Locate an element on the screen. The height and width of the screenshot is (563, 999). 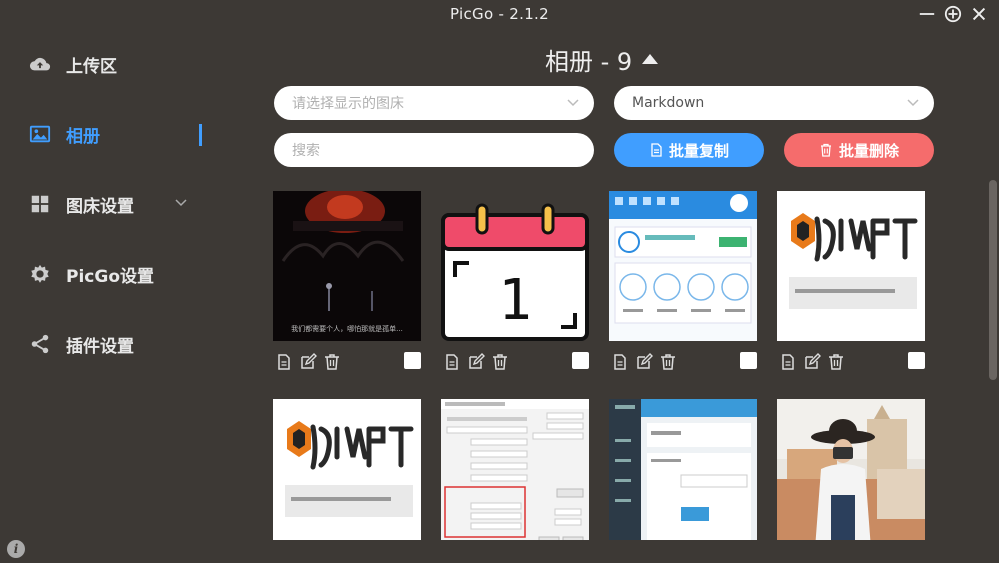
scrollbar is located at coordinates (993, 280).